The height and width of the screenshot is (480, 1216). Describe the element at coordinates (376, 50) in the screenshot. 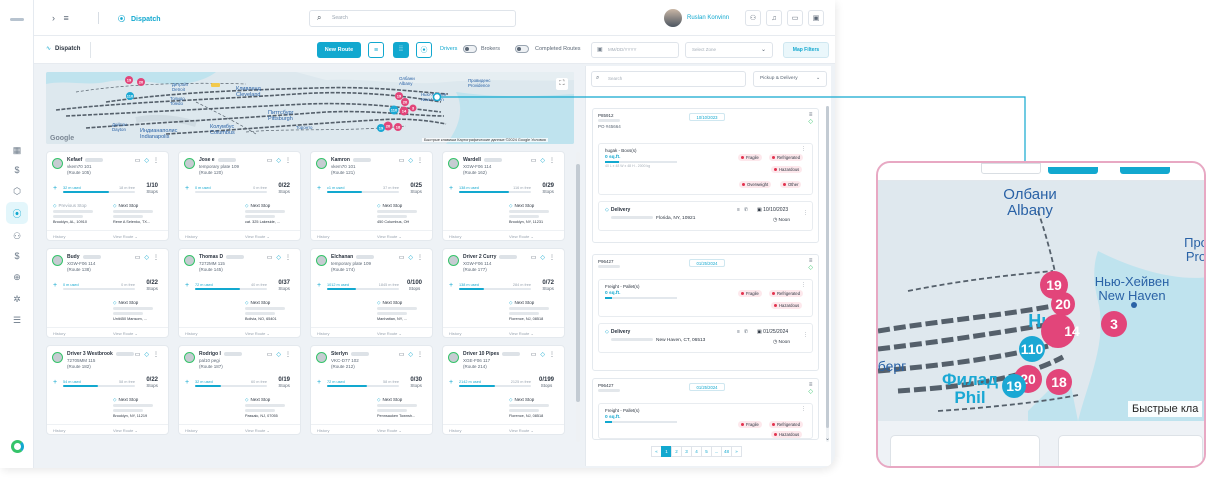

I see `list-view-button: ≡` at that location.